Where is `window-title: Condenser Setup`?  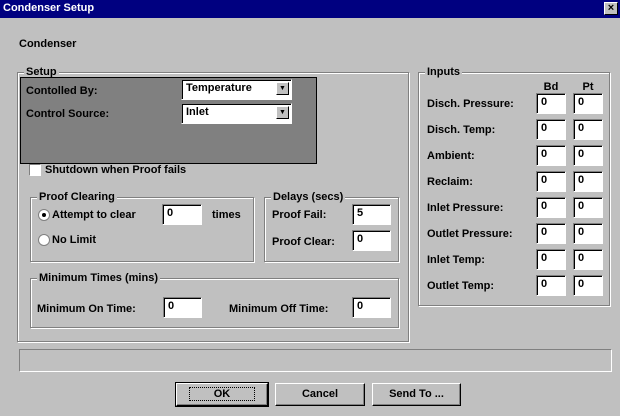
window-title: Condenser Setup is located at coordinates (49, 8).